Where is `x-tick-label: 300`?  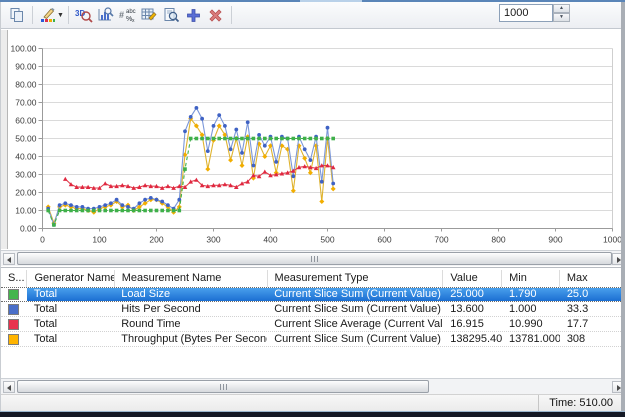 x-tick-label: 300 is located at coordinates (213, 240).